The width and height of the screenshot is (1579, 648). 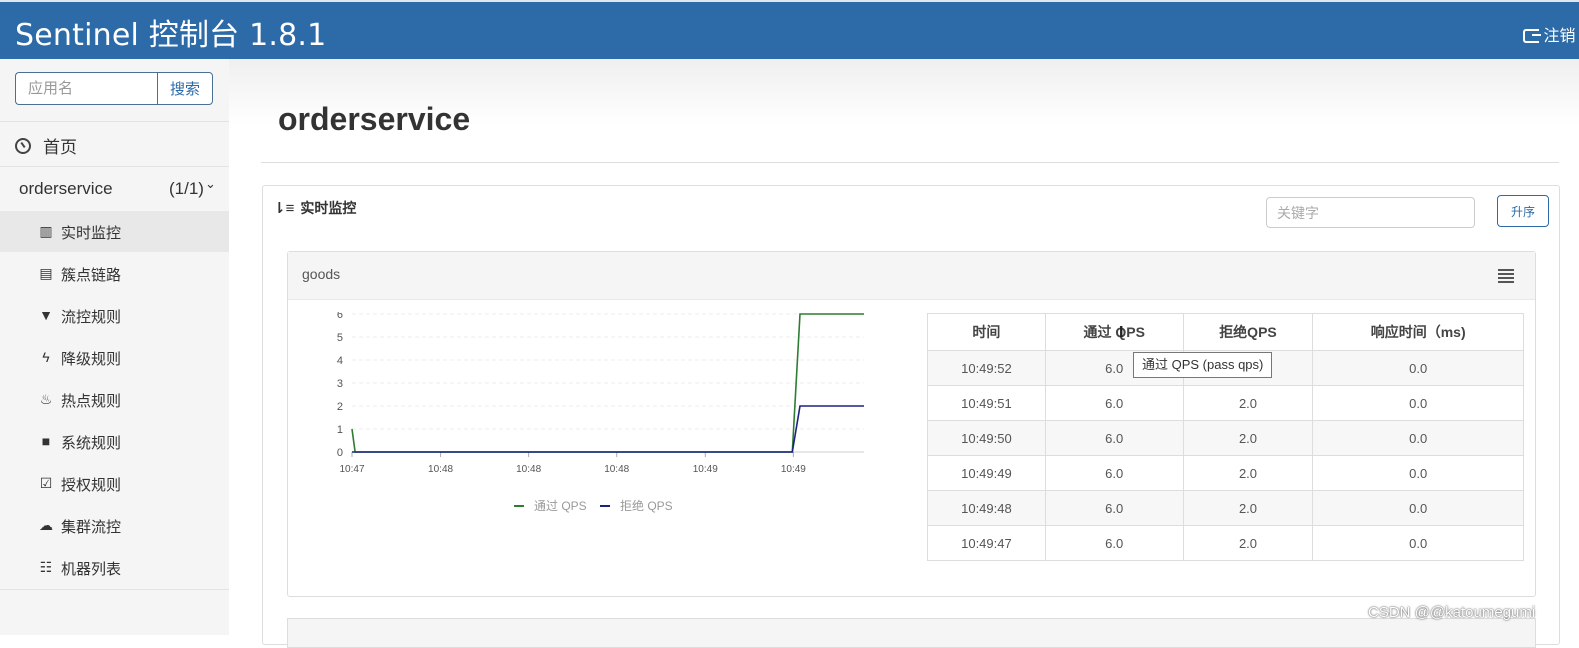 I want to click on app-name: orderservice, so click(x=66, y=188).